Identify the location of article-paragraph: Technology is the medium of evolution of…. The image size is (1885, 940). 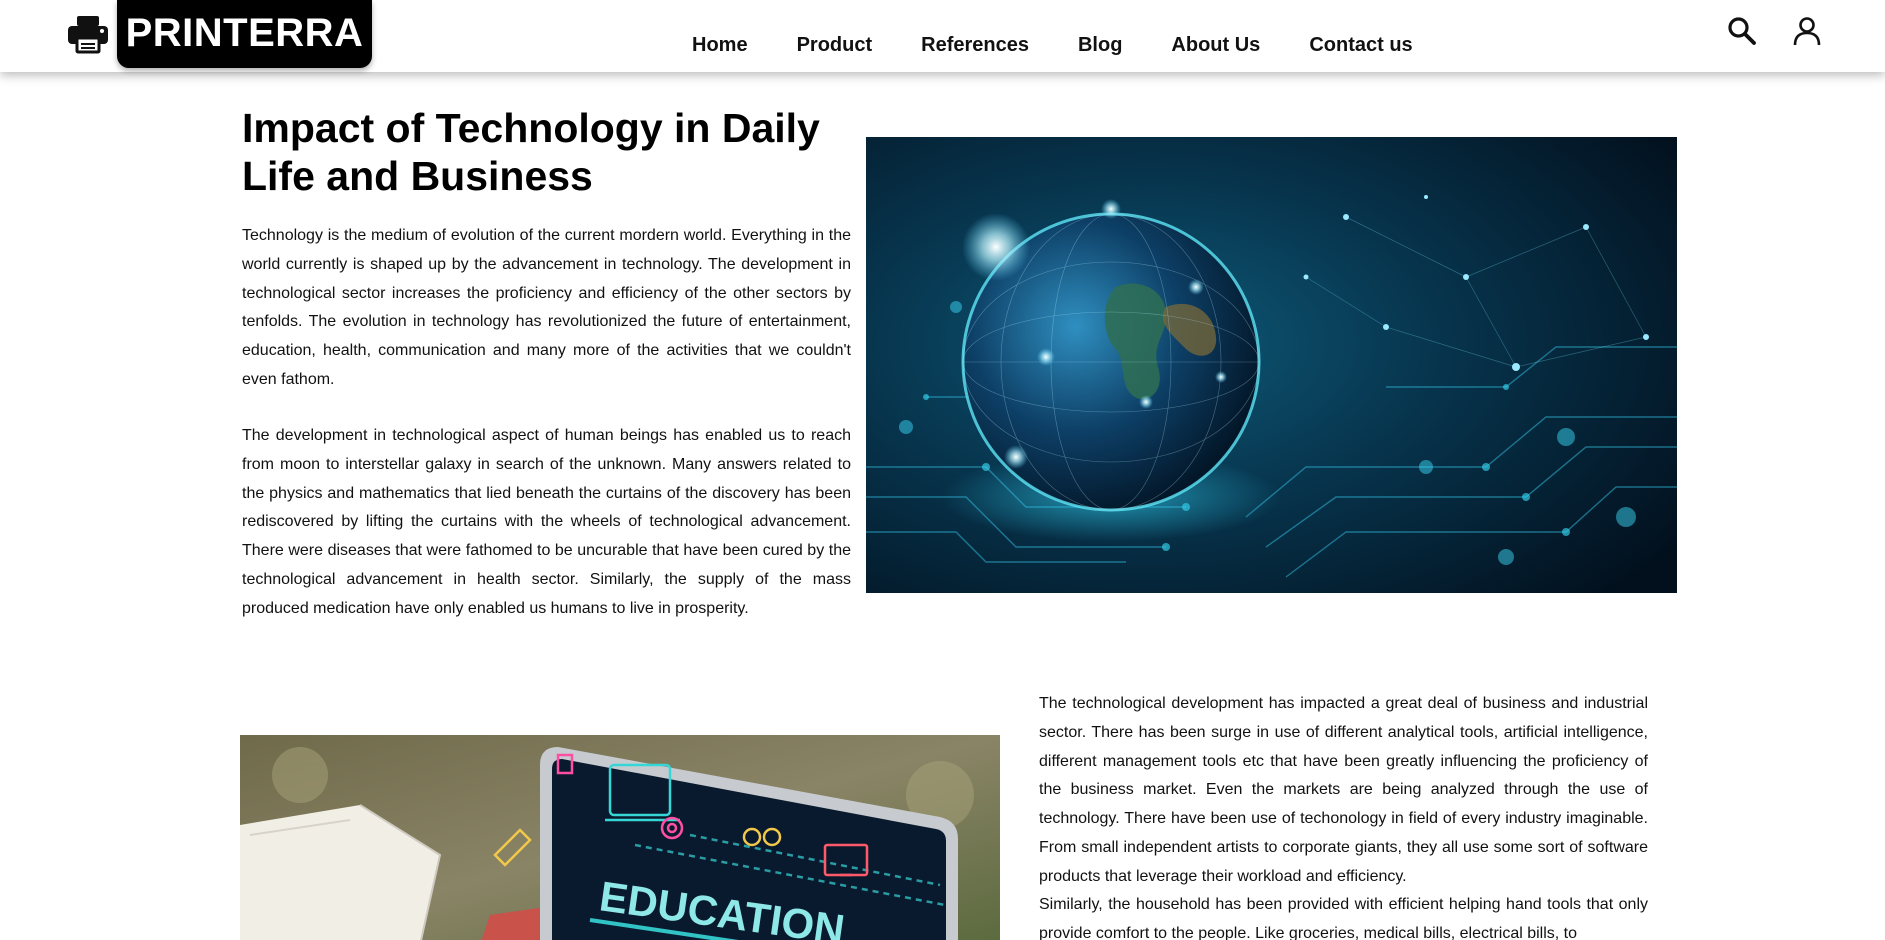
(546, 307).